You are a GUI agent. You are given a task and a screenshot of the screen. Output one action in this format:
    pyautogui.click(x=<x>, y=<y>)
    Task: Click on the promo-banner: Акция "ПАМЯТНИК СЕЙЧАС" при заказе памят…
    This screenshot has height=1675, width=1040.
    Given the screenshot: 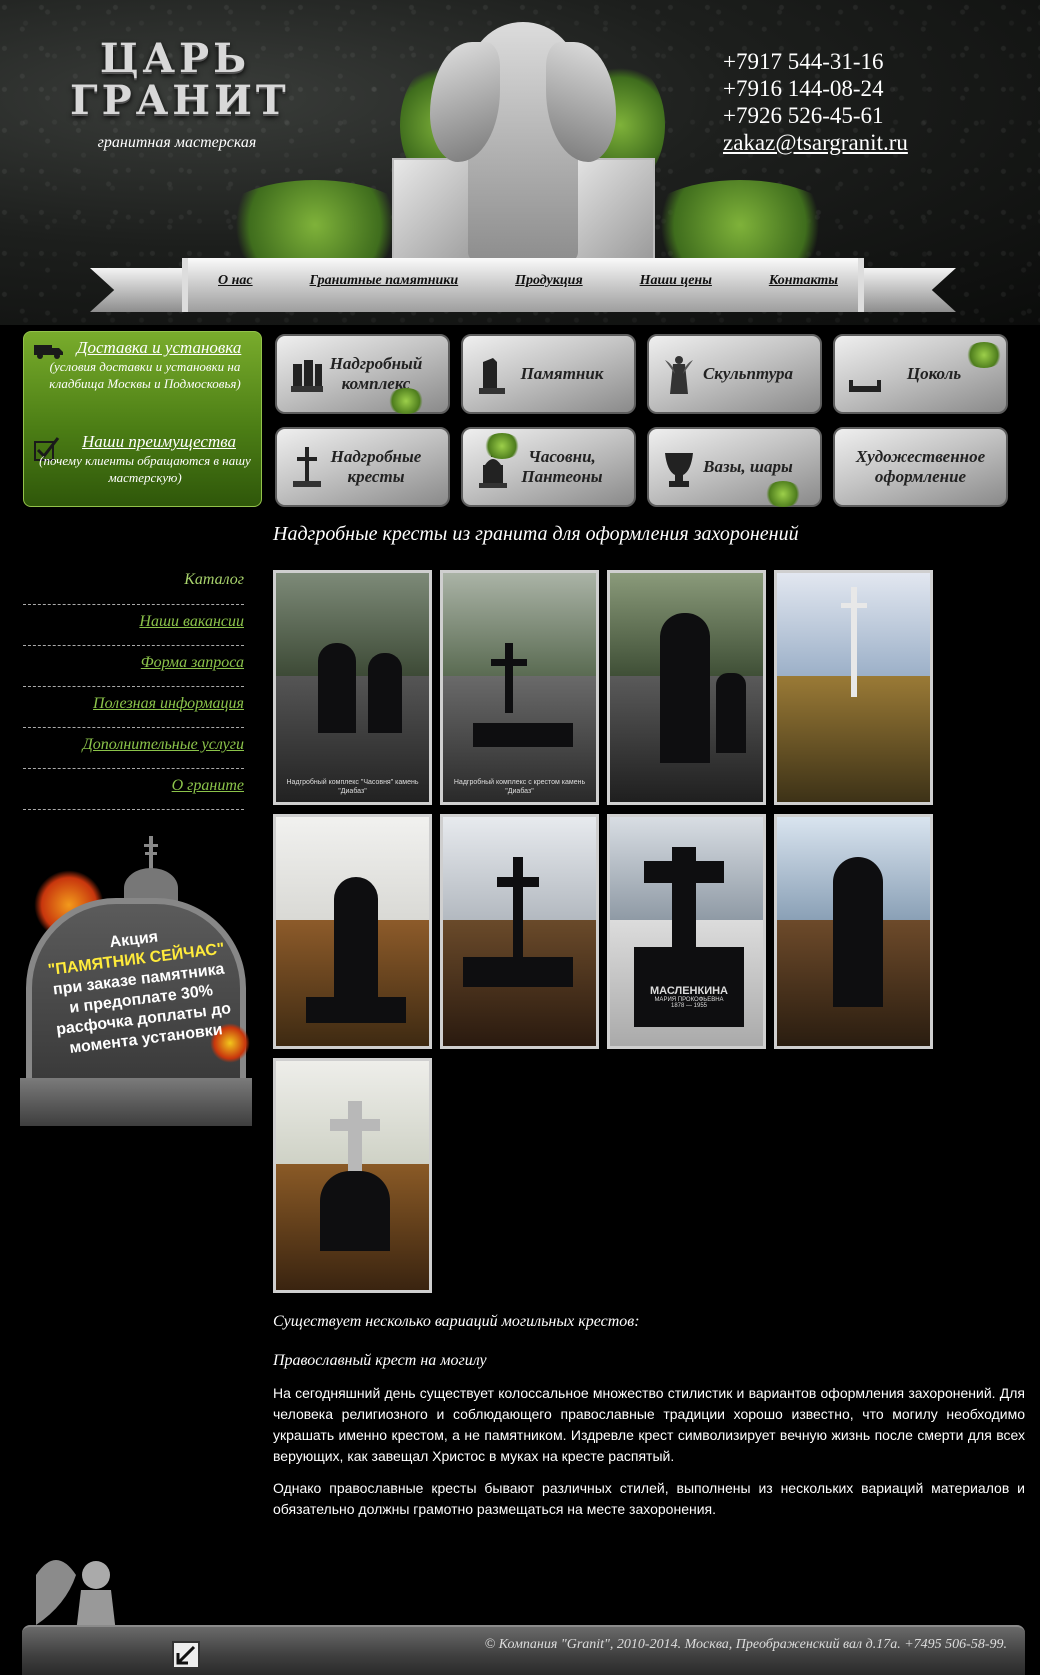 What is the action you would take?
    pyautogui.click(x=136, y=978)
    